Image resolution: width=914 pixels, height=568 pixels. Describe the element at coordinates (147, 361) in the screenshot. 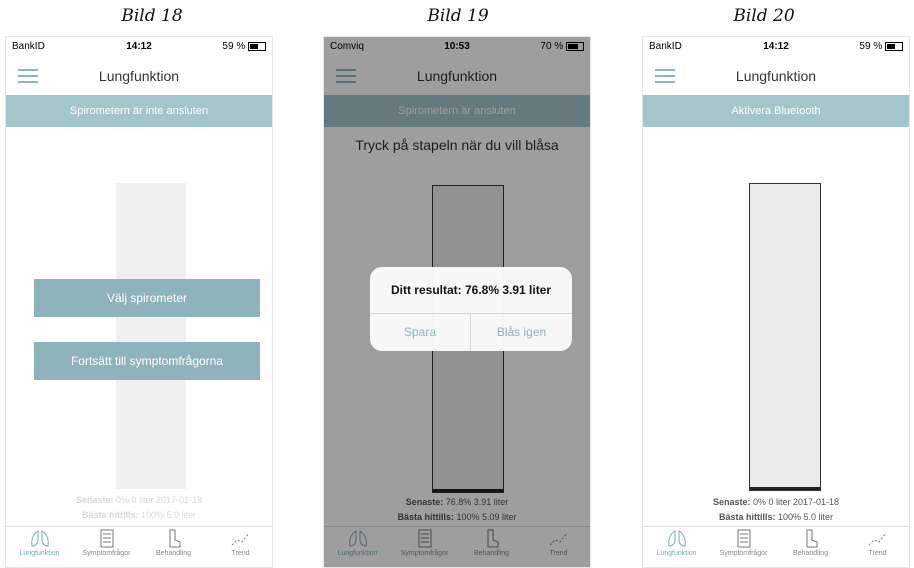

I see `continue-to-symptoms-button: Fortsätt till symptomfrågorna` at that location.